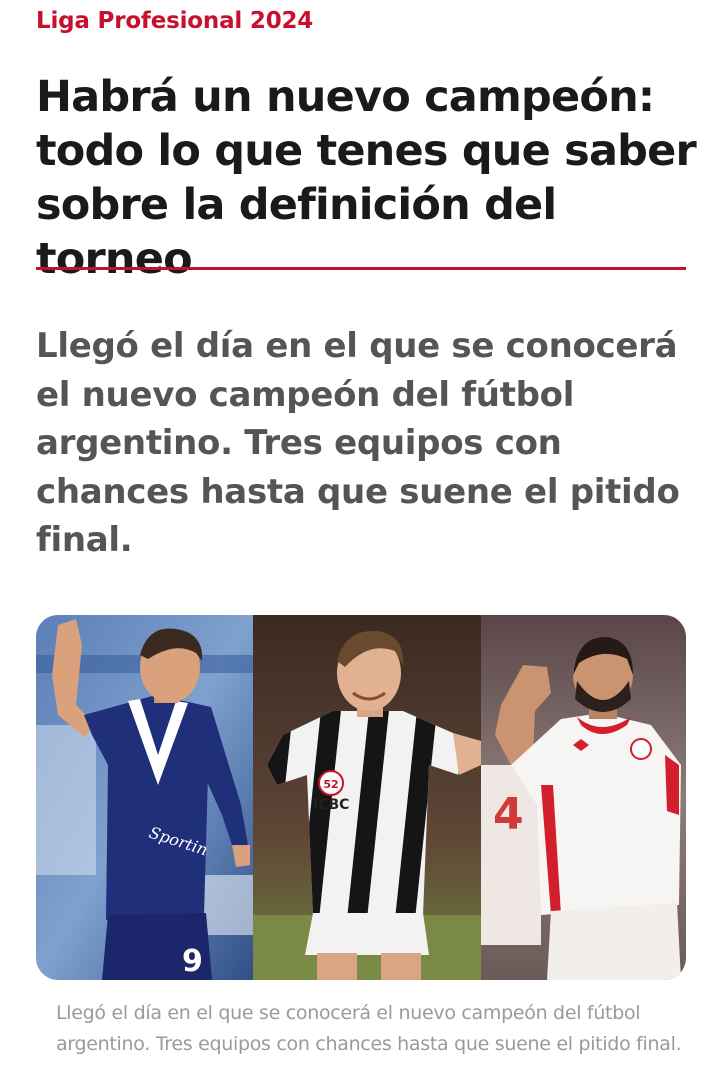 This screenshot has height=1083, width=718. What do you see at coordinates (174, 21) in the screenshot?
I see `section-kicker: Liga Profesional 2024` at bounding box center [174, 21].